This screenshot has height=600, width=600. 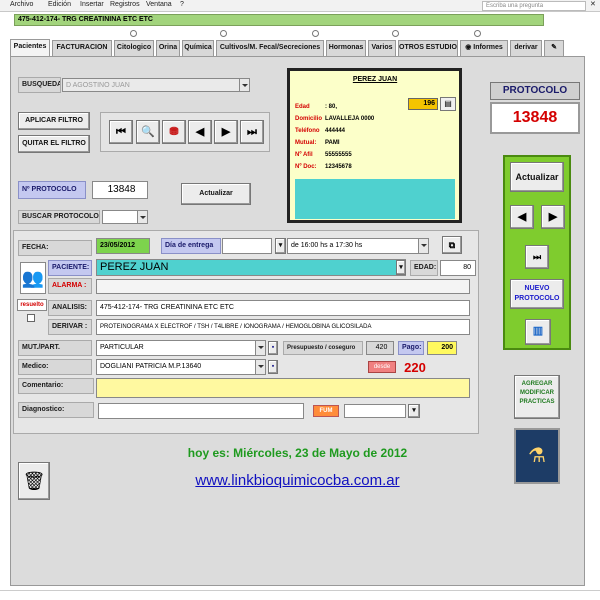 What do you see at coordinates (54, 144) in the screenshot?
I see `remove-filter-button: QUITAR EL FILTRO` at bounding box center [54, 144].